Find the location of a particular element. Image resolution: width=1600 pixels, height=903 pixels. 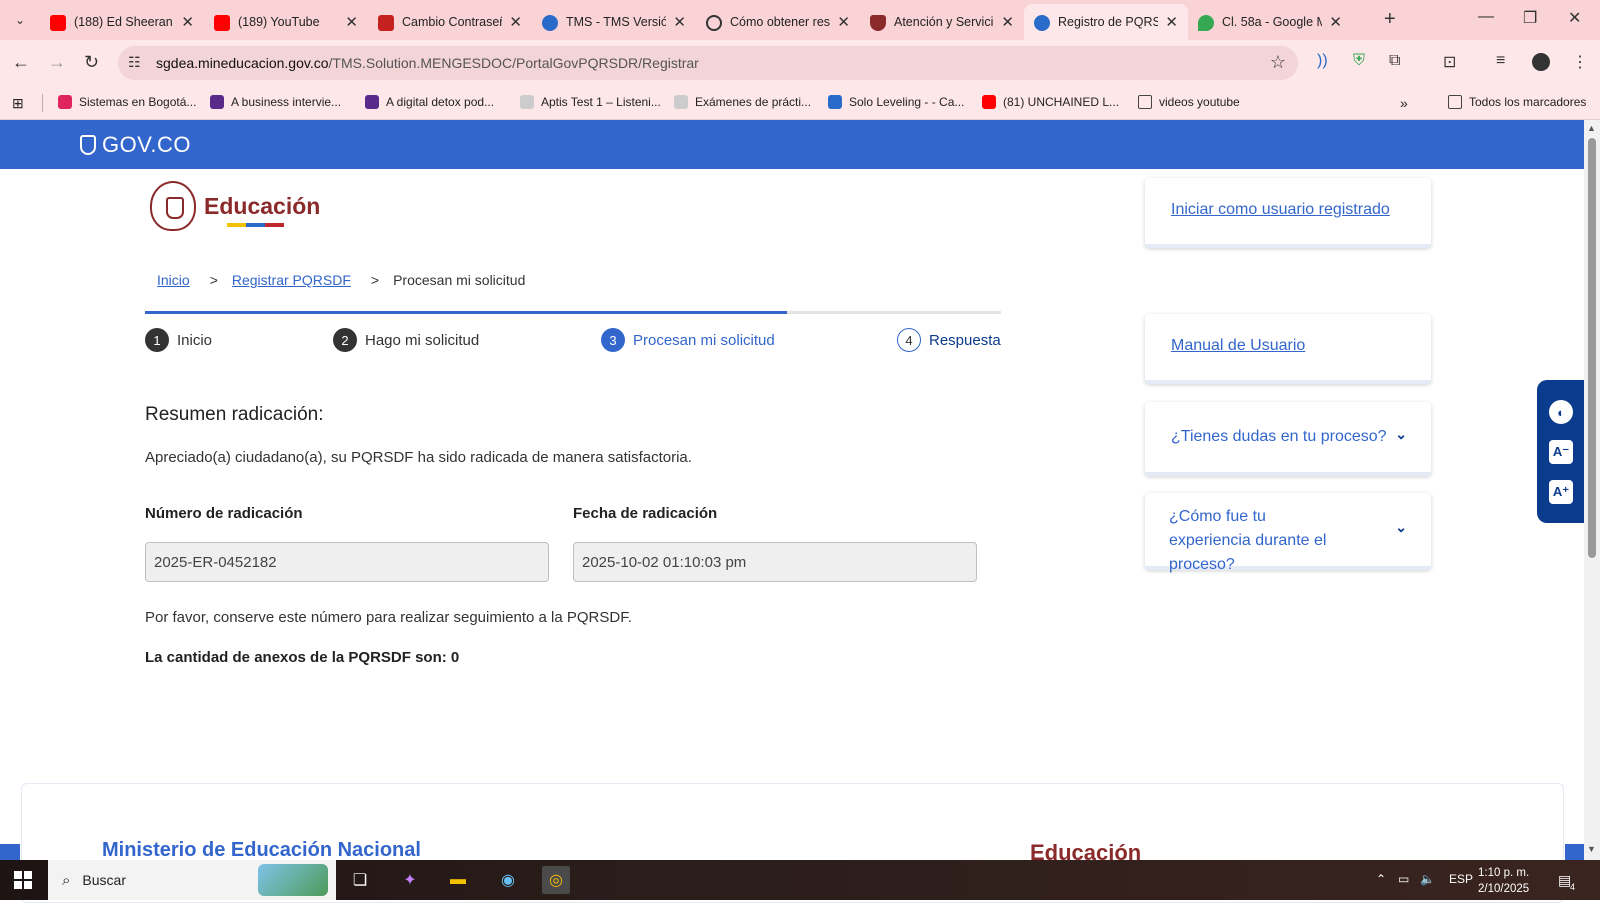

browser-tab: (189) YouTube ✕ is located at coordinates (286, 22).